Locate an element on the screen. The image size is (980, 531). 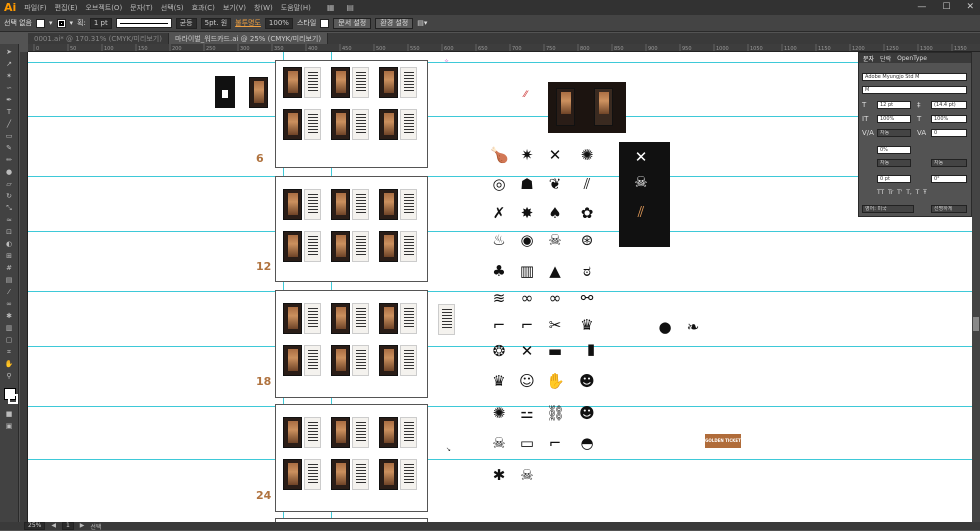
slice-icon: ⌗ is located at coordinates (9, 352).